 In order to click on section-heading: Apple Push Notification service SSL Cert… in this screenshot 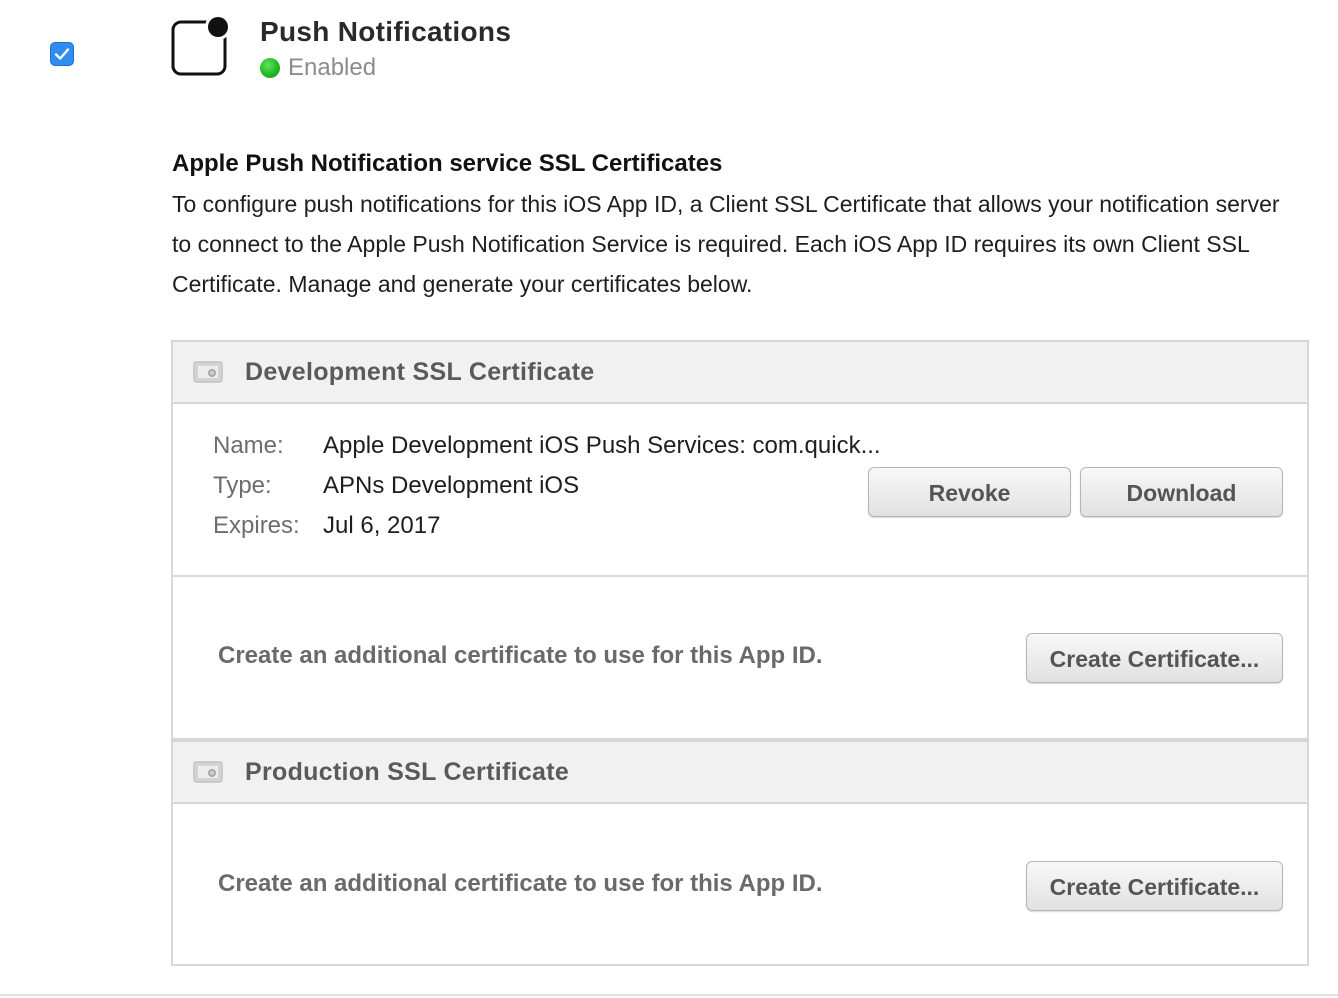, I will do `click(447, 163)`.